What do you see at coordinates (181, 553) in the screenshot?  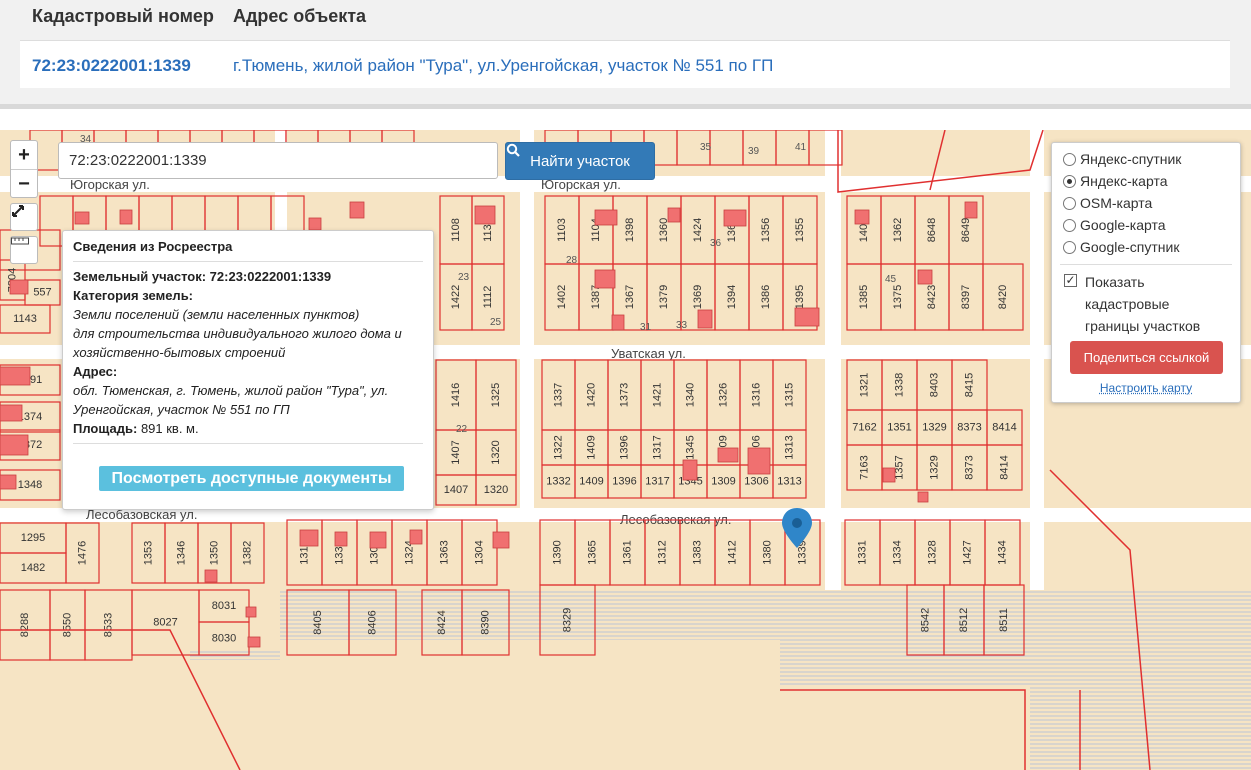 I see `parcel-number: 1346` at bounding box center [181, 553].